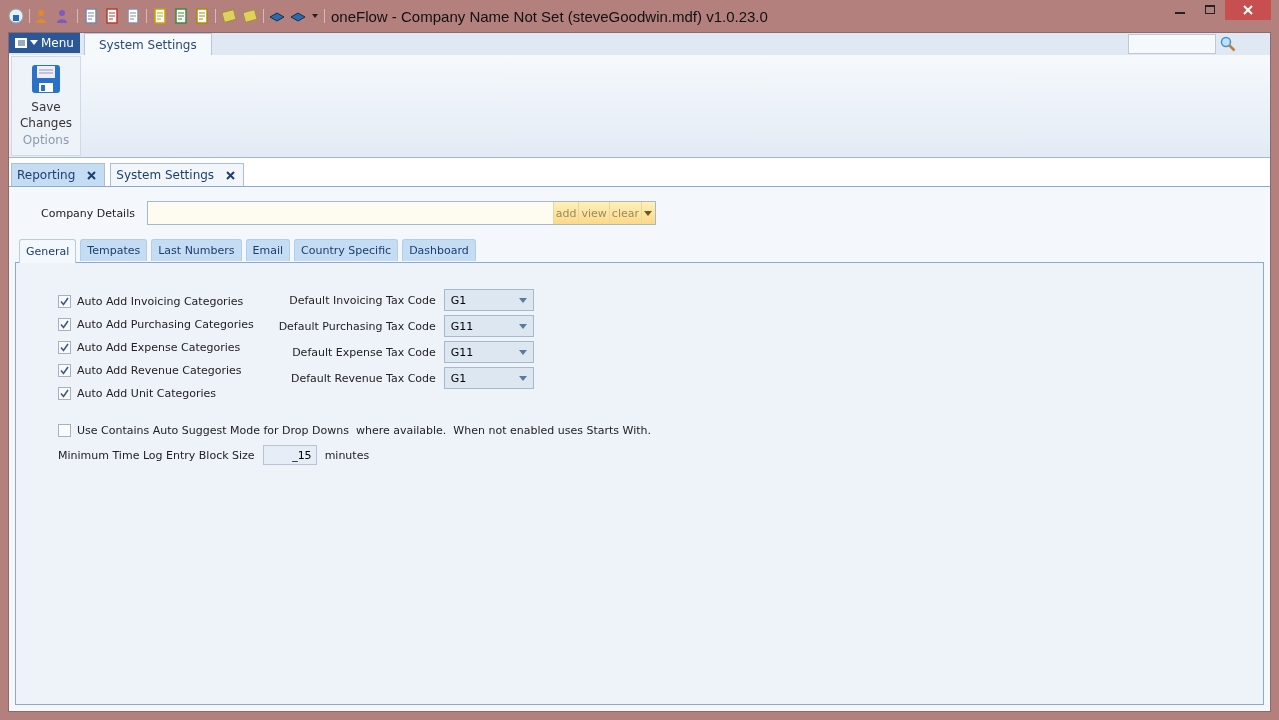 This screenshot has height=720, width=1279. I want to click on field-label: Minimum Time Log Entry Block Size, so click(156, 455).